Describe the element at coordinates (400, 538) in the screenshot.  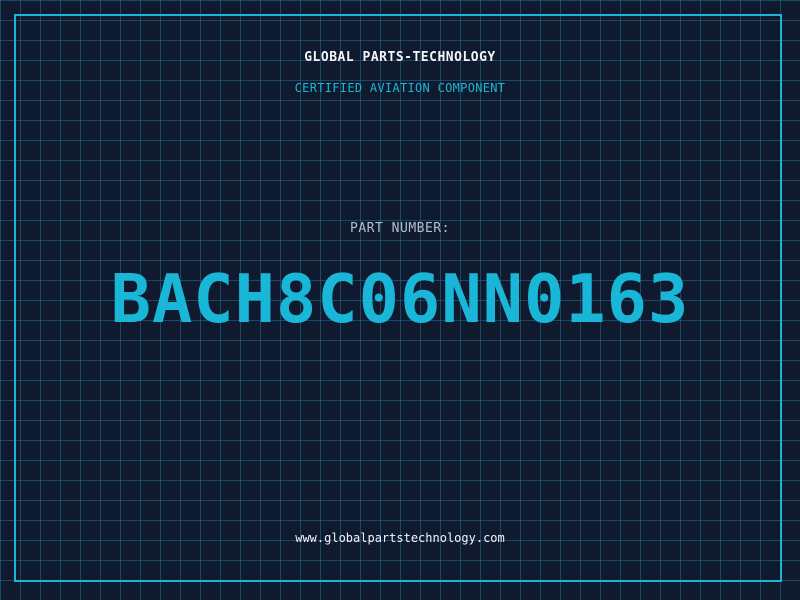
I see `website-url: www.globalpartstechnology.com` at that location.